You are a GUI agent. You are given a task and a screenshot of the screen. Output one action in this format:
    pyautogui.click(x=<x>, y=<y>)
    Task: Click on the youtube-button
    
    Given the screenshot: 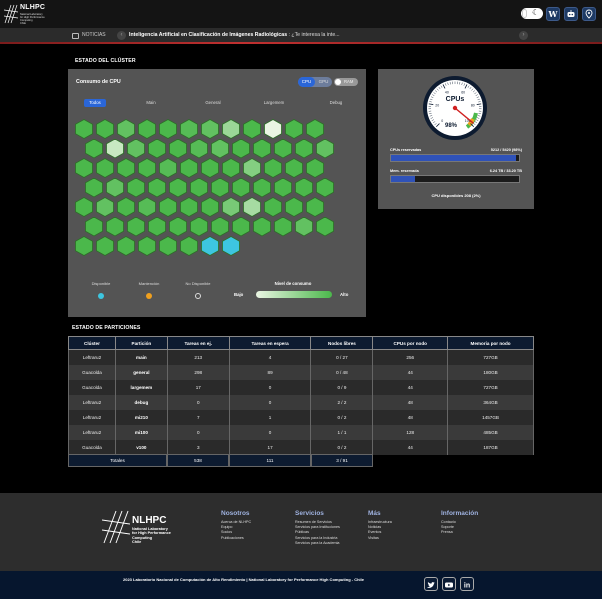 What is the action you would take?
    pyautogui.click(x=449, y=584)
    